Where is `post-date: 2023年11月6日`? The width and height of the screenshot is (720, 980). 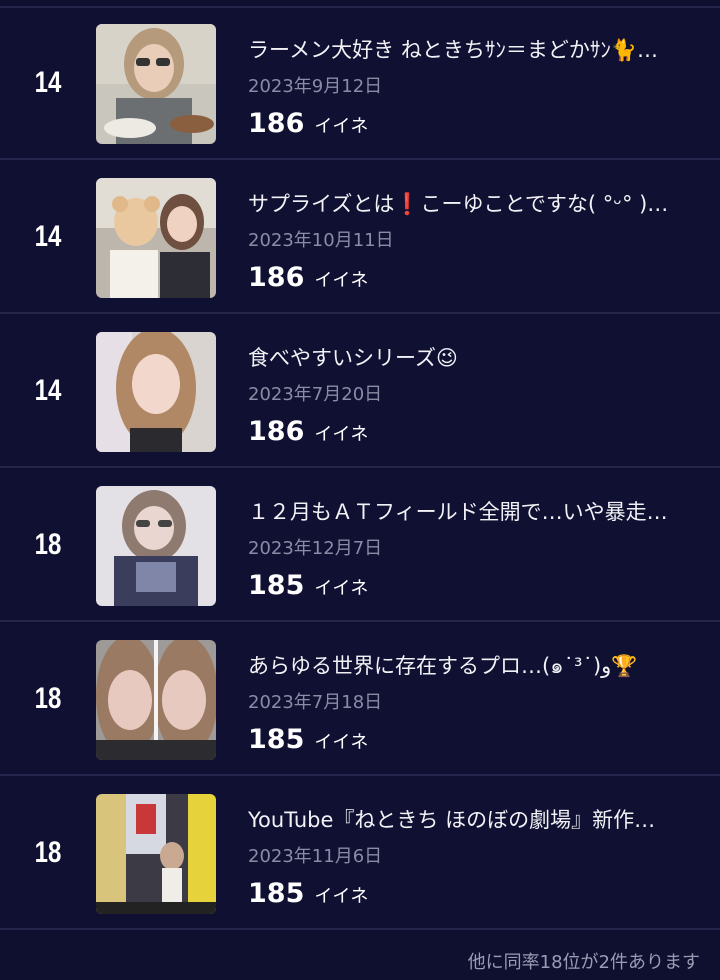 post-date: 2023年11月6日 is located at coordinates (315, 856).